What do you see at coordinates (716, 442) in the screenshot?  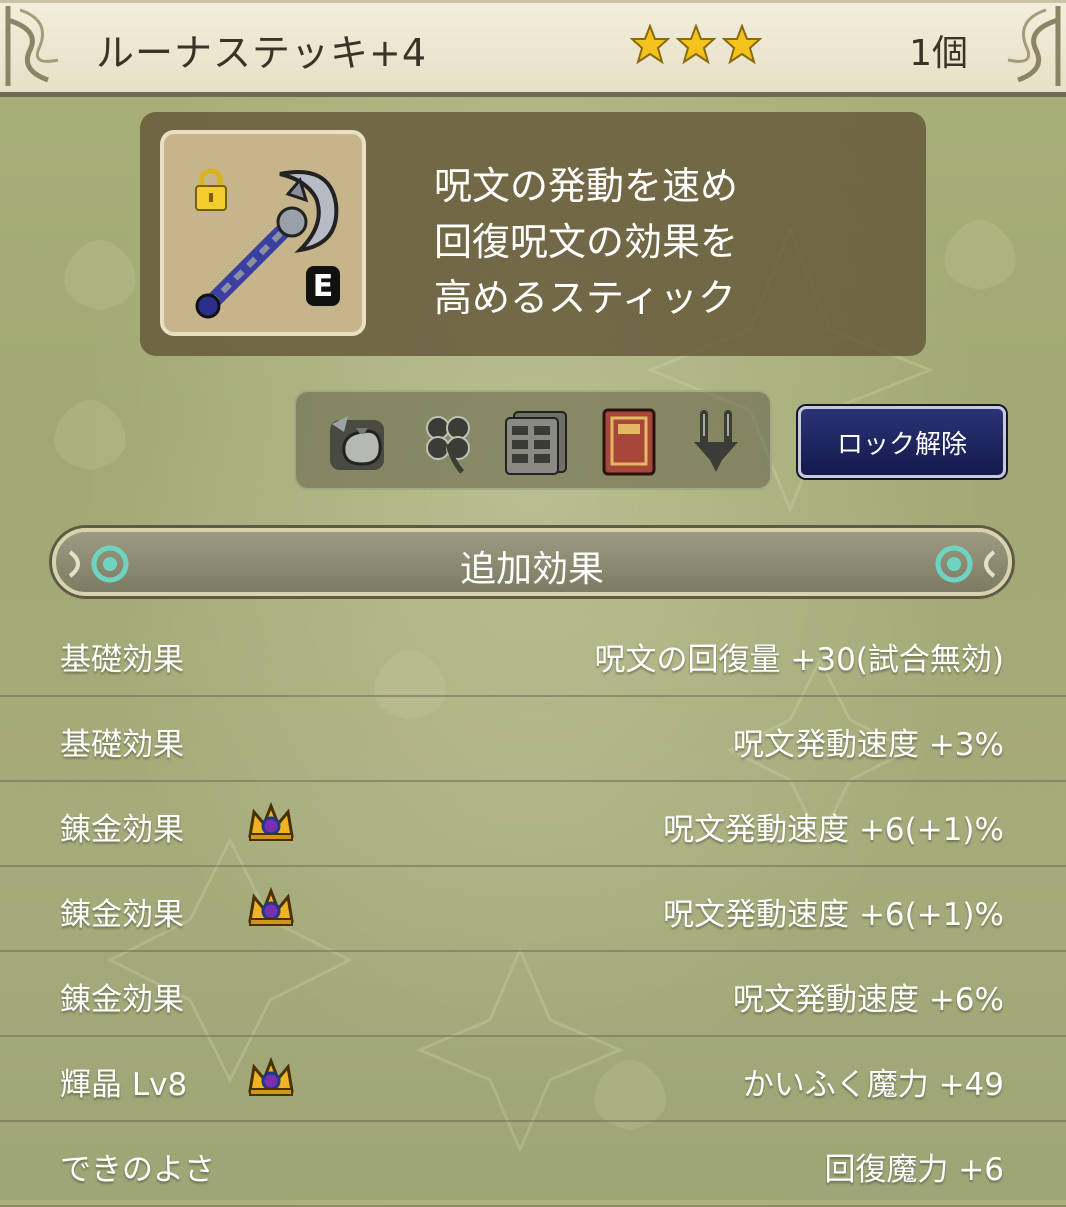 I see `fork-icon` at bounding box center [716, 442].